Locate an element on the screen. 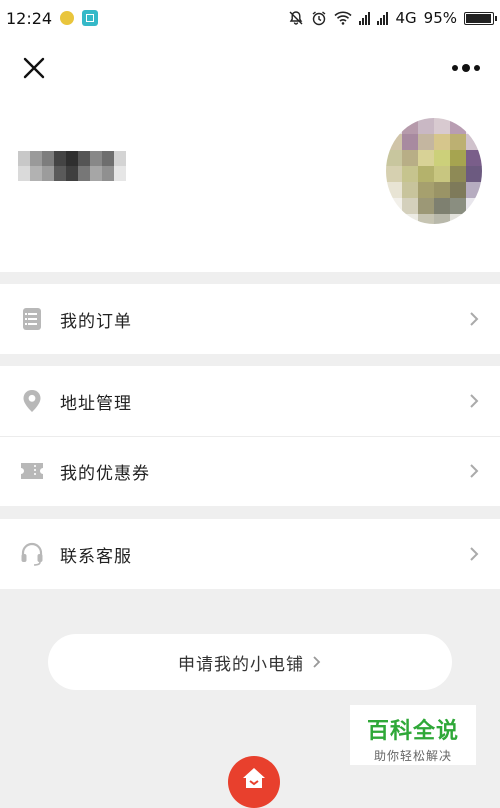 The image size is (500, 808). apply-shop-button: 申请我的小电铺 is located at coordinates (250, 662).